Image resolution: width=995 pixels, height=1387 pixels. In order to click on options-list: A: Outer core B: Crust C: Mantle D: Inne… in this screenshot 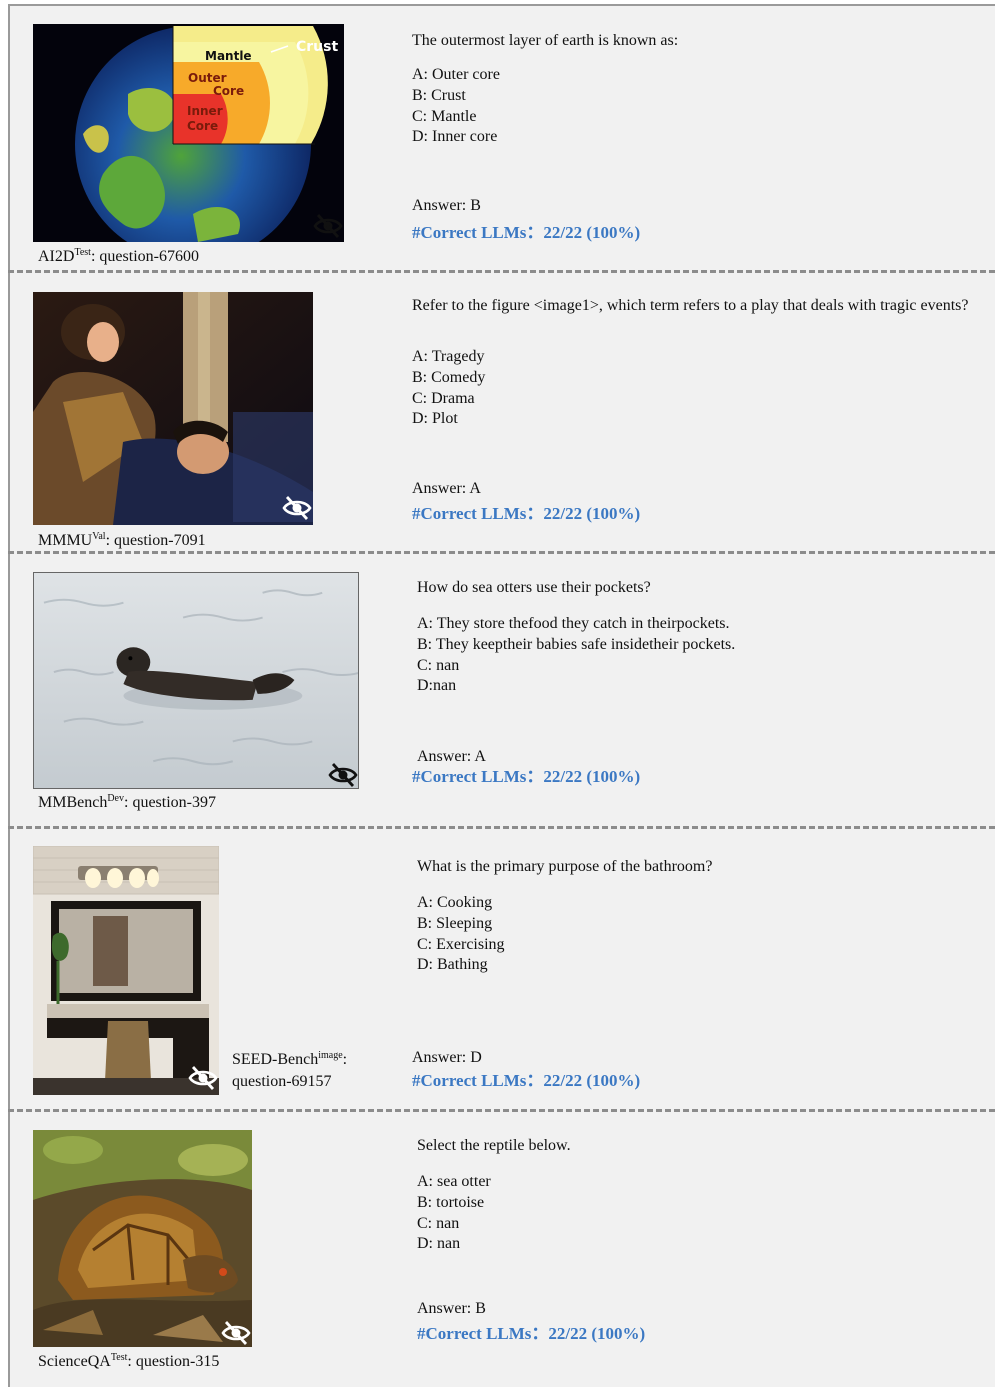, I will do `click(456, 106)`.